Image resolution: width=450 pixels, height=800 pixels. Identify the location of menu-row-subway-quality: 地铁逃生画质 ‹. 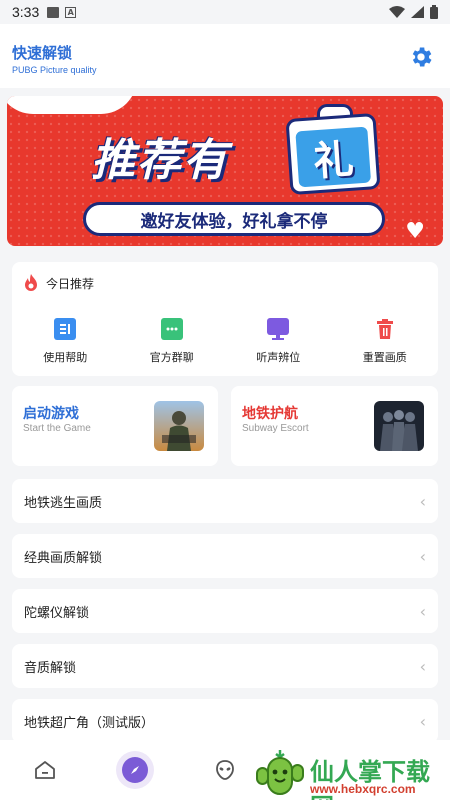
(225, 501).